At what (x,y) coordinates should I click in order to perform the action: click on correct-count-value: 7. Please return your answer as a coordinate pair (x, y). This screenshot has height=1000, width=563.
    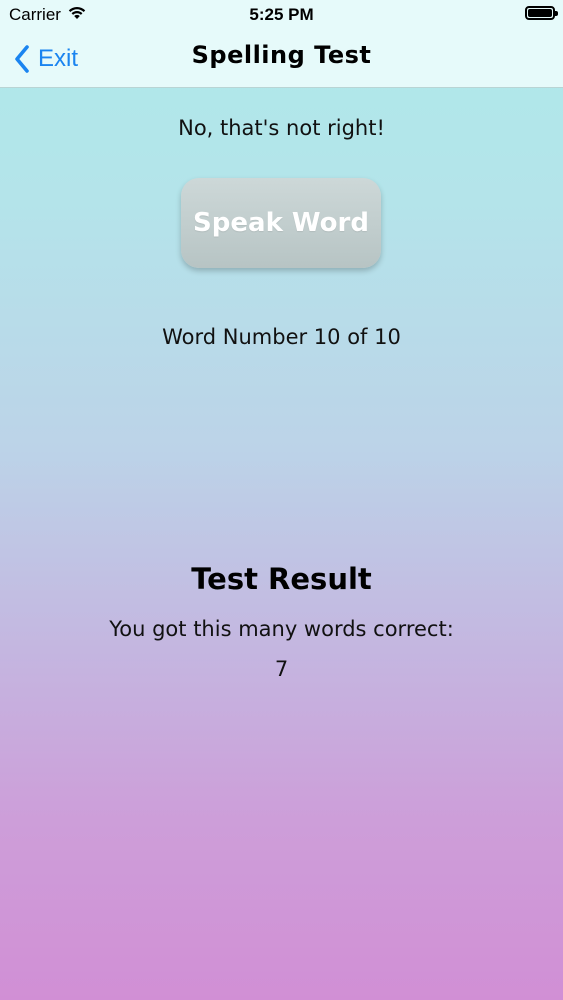
    Looking at the image, I should click on (281, 669).